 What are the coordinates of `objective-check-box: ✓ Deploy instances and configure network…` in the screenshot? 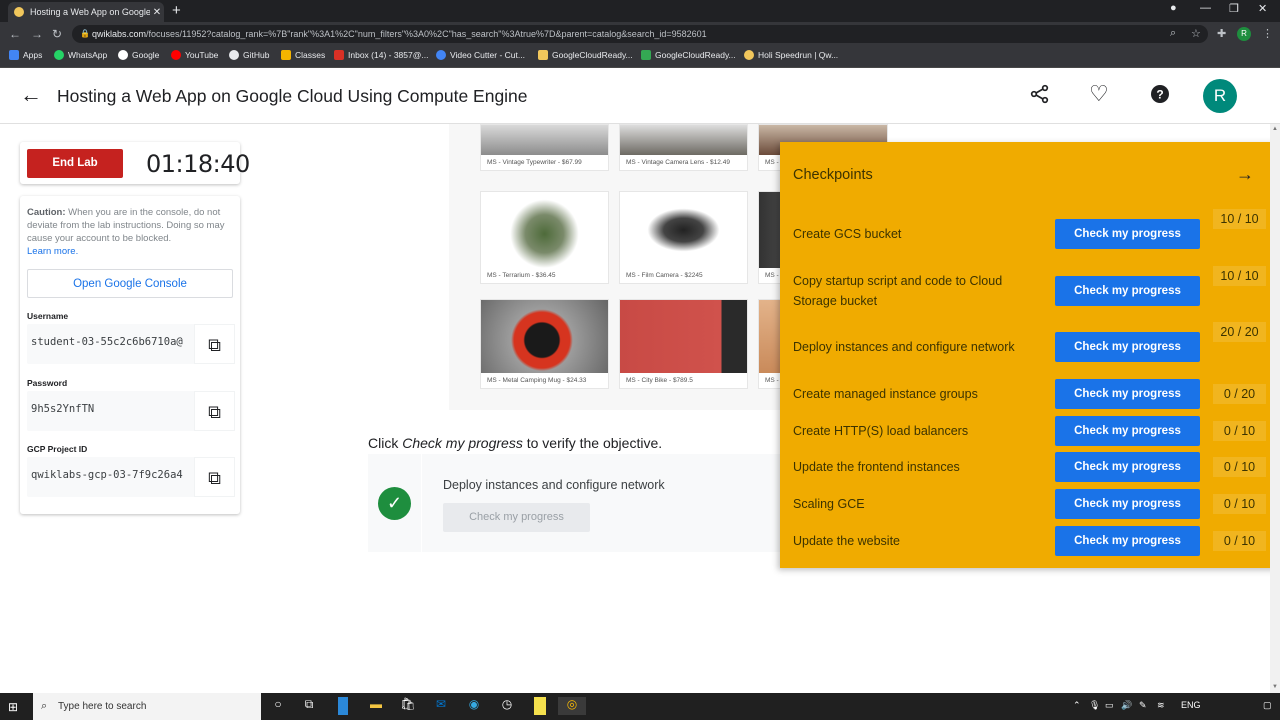 It's located at (578, 503).